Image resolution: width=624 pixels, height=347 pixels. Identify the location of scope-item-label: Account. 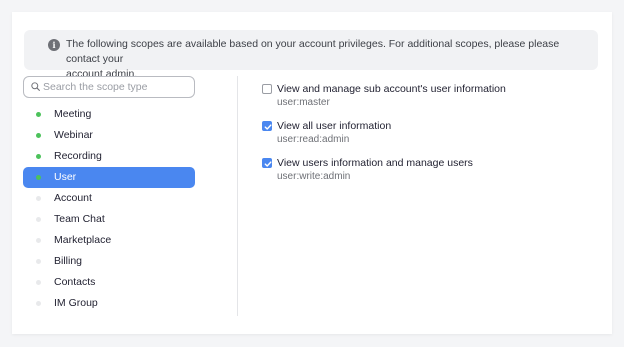
(73, 198).